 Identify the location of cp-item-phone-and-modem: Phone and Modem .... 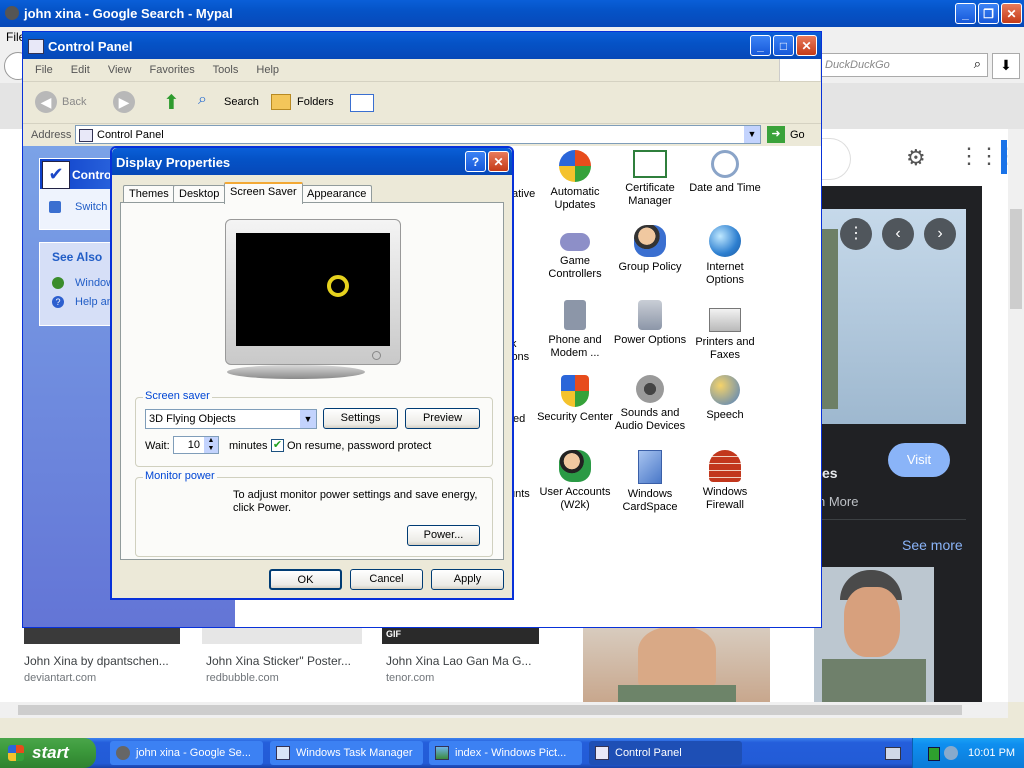
(575, 330).